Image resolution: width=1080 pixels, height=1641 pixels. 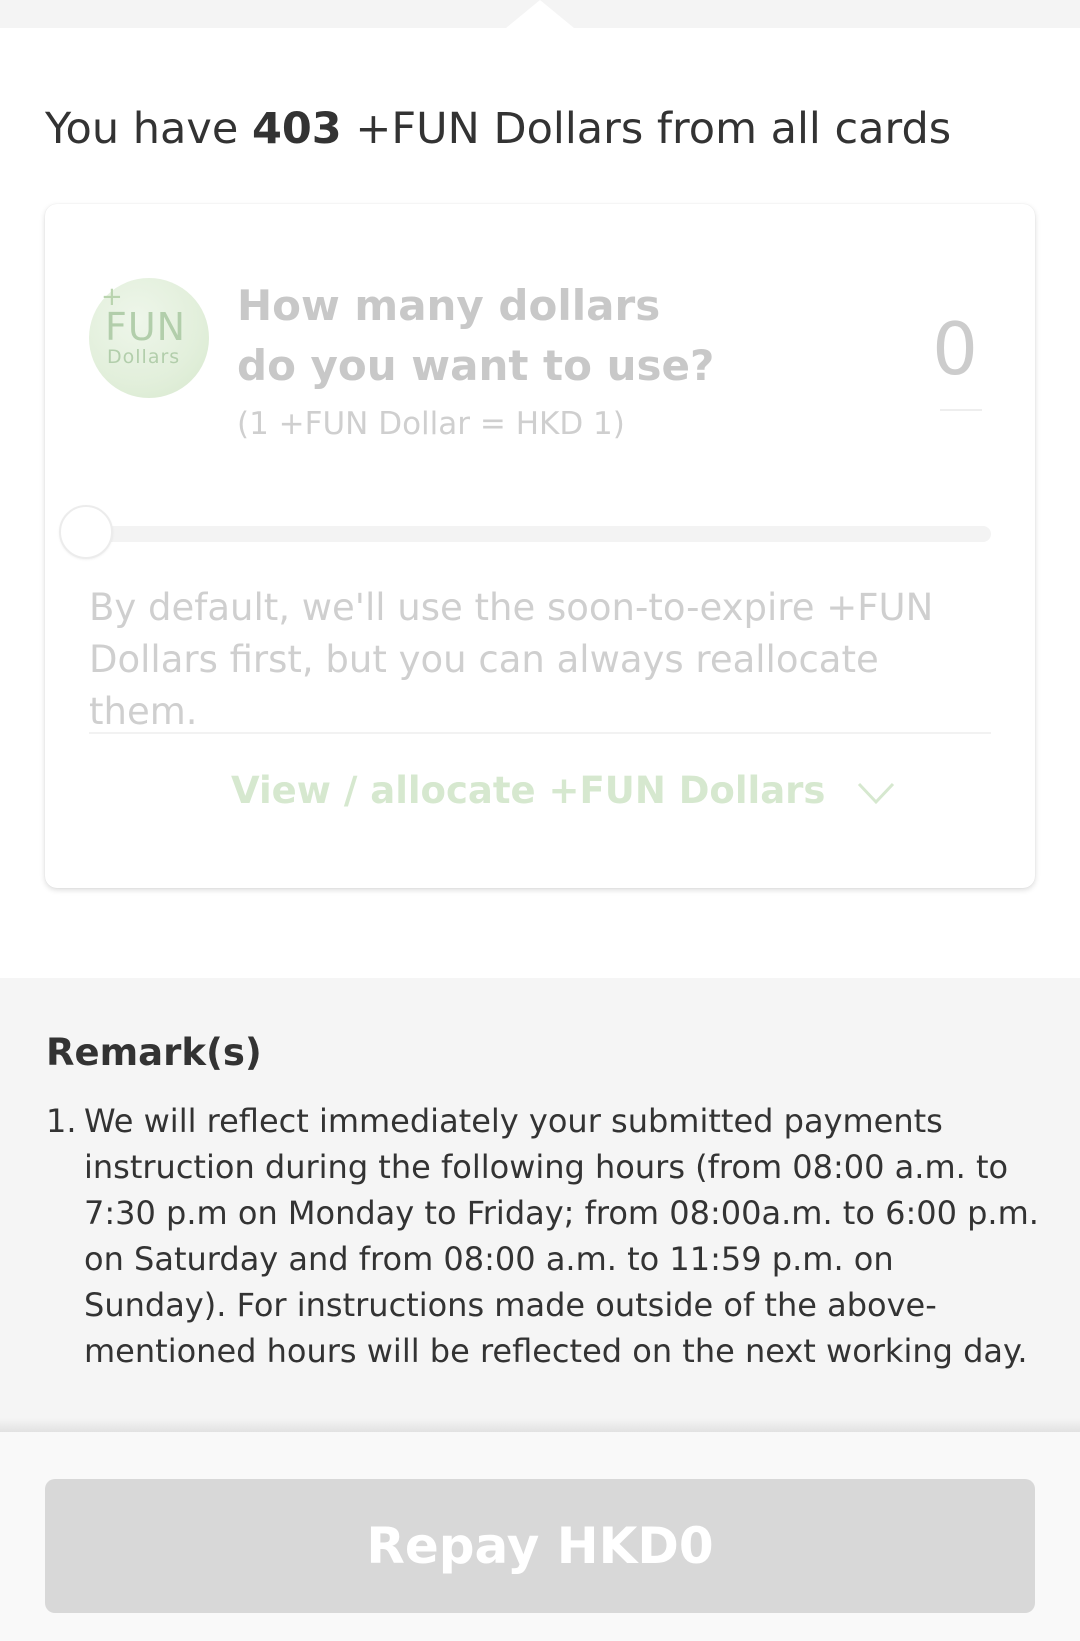 What do you see at coordinates (540, 534) in the screenshot?
I see `amount-slider-track` at bounding box center [540, 534].